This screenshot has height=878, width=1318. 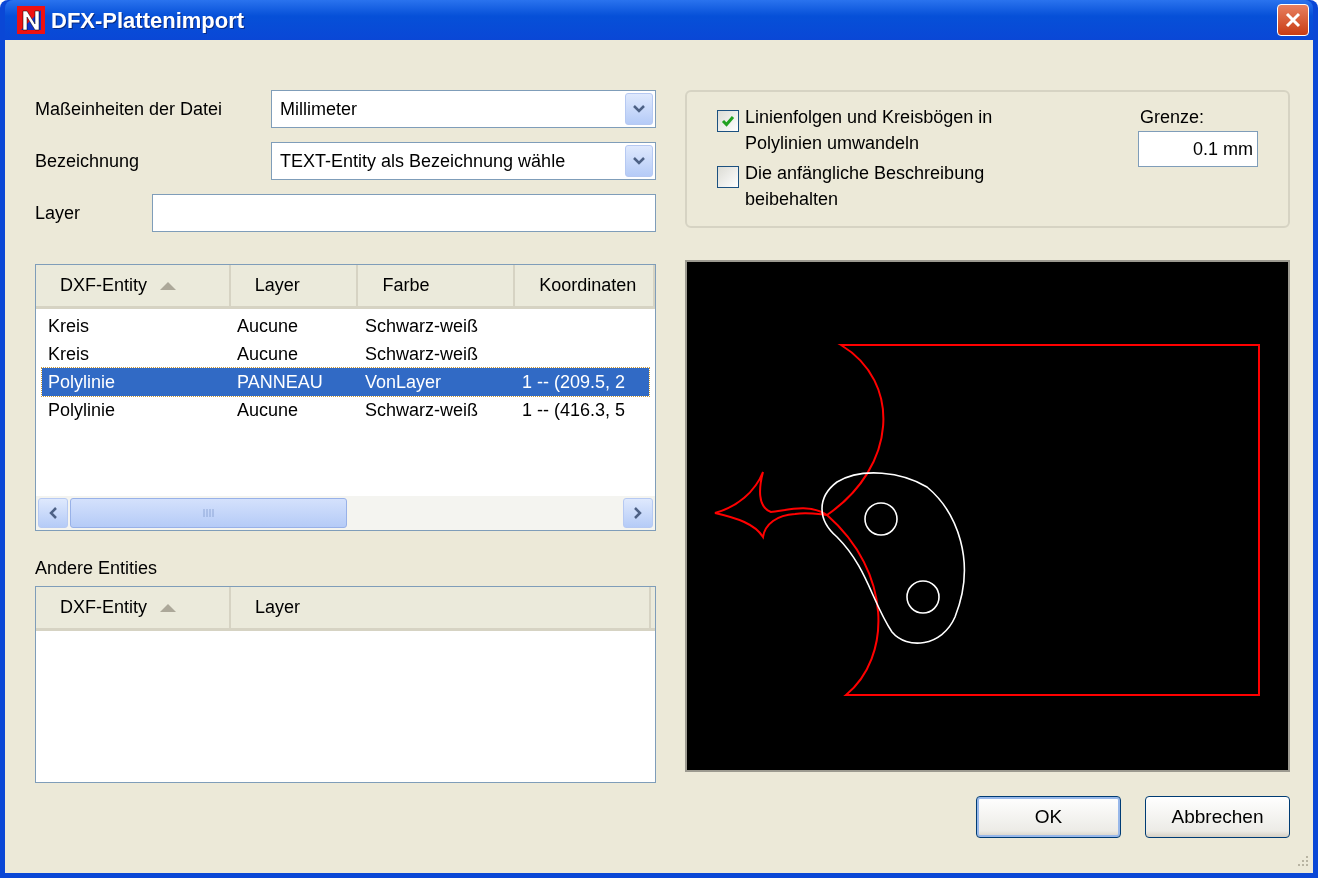 I want to click on column-header: Koordinaten, so click(x=585, y=285).